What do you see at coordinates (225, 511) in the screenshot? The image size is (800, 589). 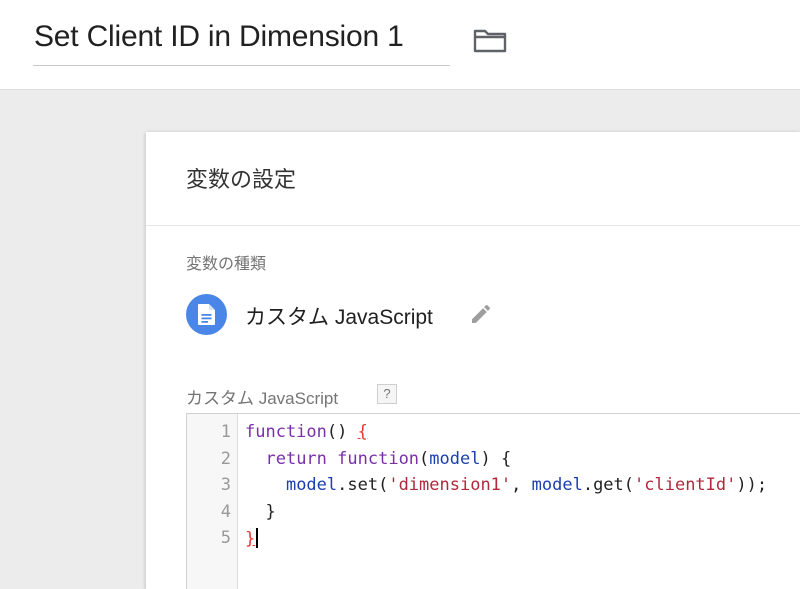 I see `line-number: 4` at bounding box center [225, 511].